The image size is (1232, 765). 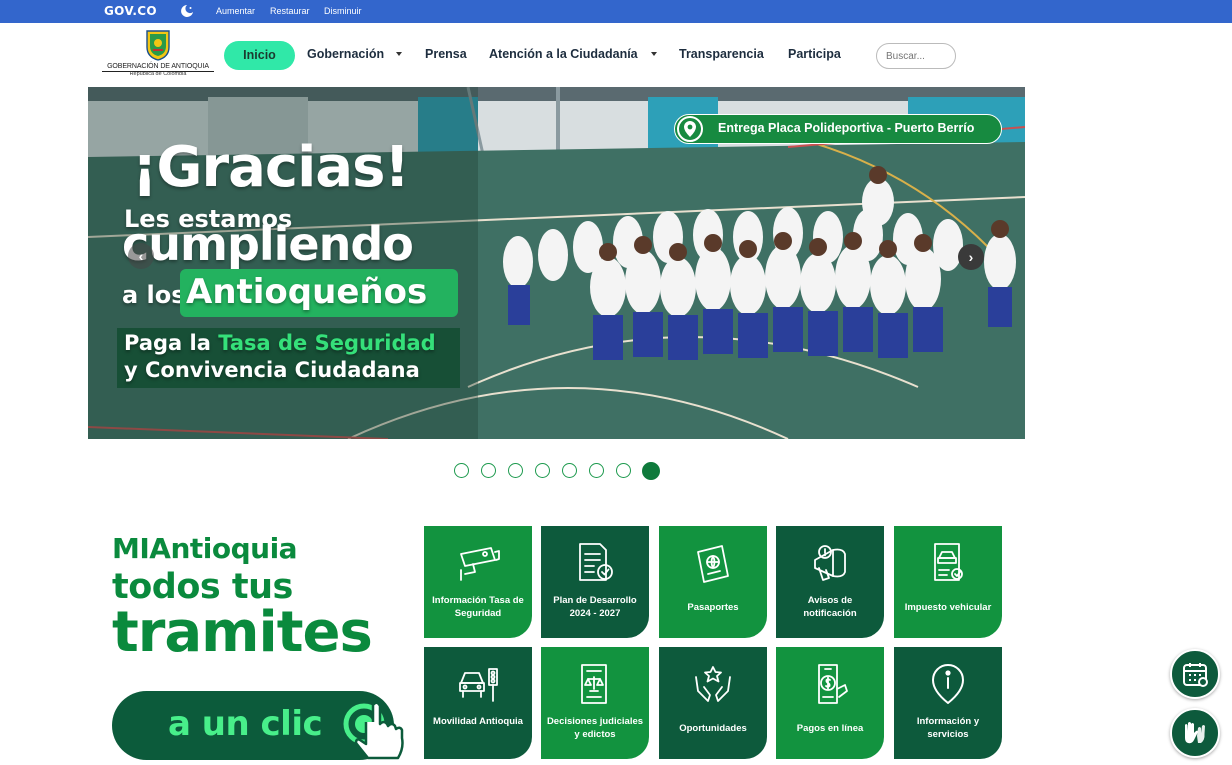 I want to click on paga-rest: de Seguridad, so click(x=356, y=343).